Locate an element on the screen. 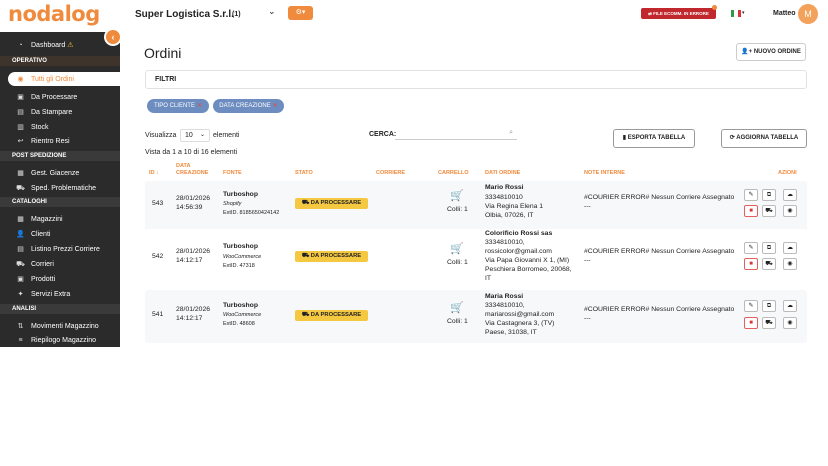  company-name: Super Logistica S.r.l. is located at coordinates (184, 14).